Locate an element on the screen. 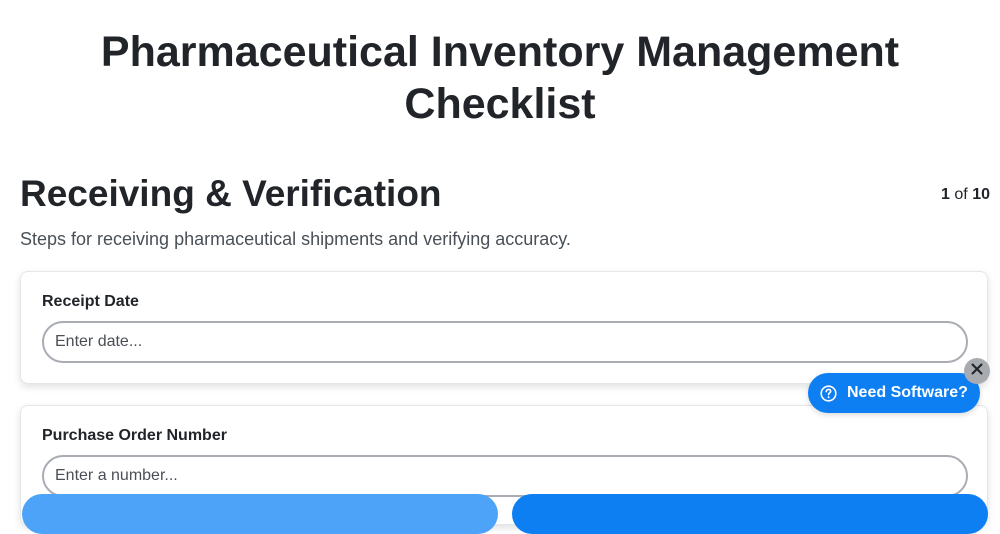 This screenshot has height=534, width=1000. close-icon is located at coordinates (977, 371).